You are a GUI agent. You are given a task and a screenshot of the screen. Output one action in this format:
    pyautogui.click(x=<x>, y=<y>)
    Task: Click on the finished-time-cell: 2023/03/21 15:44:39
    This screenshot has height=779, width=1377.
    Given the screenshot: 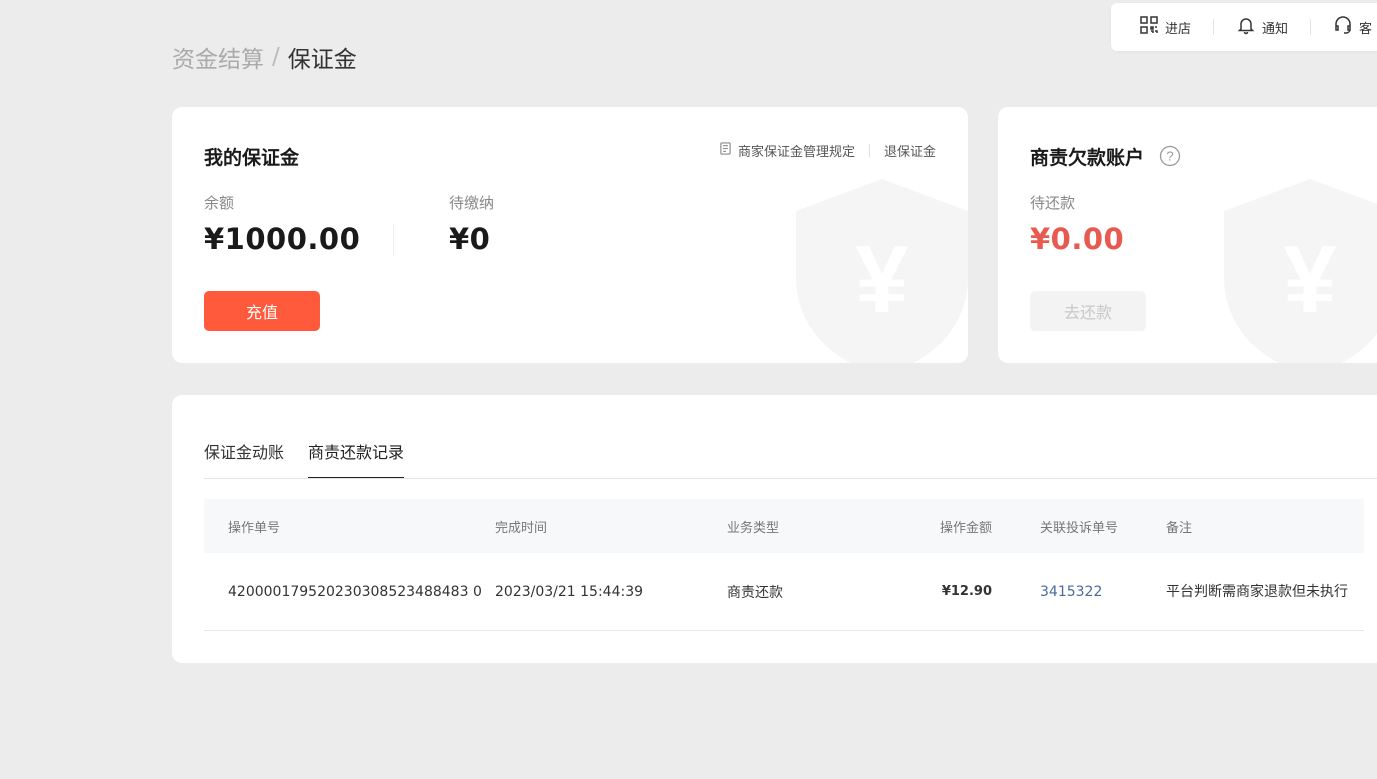 What is the action you would take?
    pyautogui.click(x=569, y=591)
    